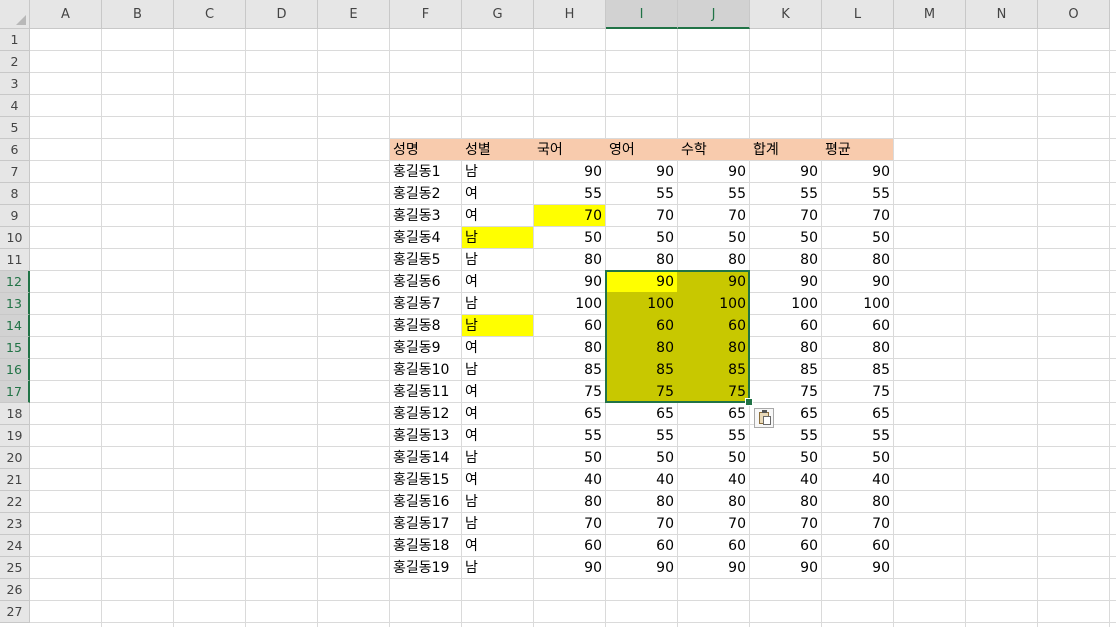 This screenshot has height=627, width=1116. What do you see at coordinates (425, 260) in the screenshot?
I see `cell-name: 홍길동5` at bounding box center [425, 260].